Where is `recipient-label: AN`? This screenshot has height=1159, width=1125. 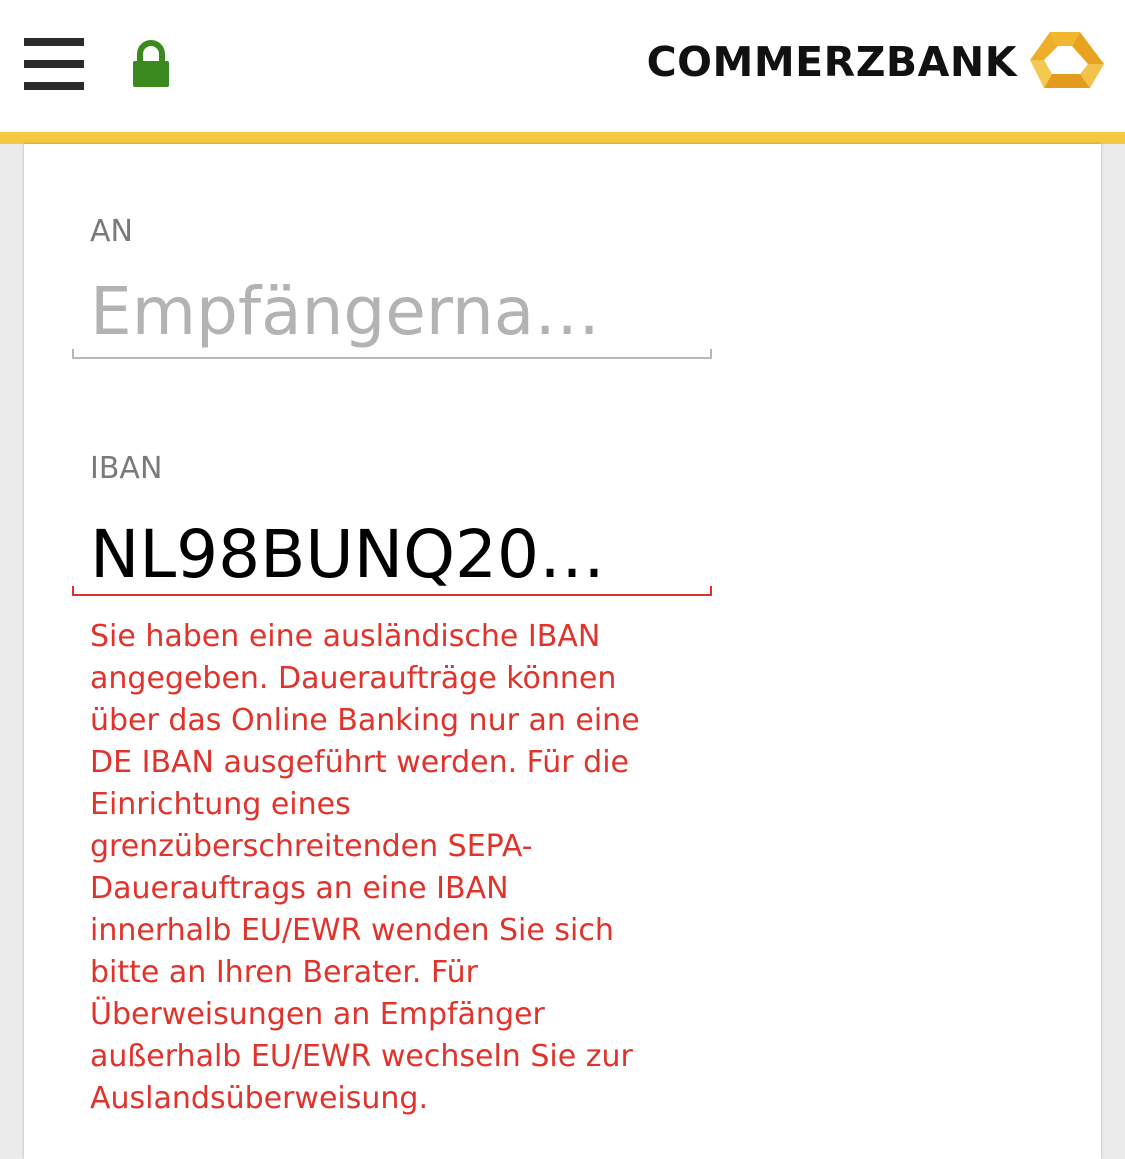 recipient-label: AN is located at coordinates (111, 231).